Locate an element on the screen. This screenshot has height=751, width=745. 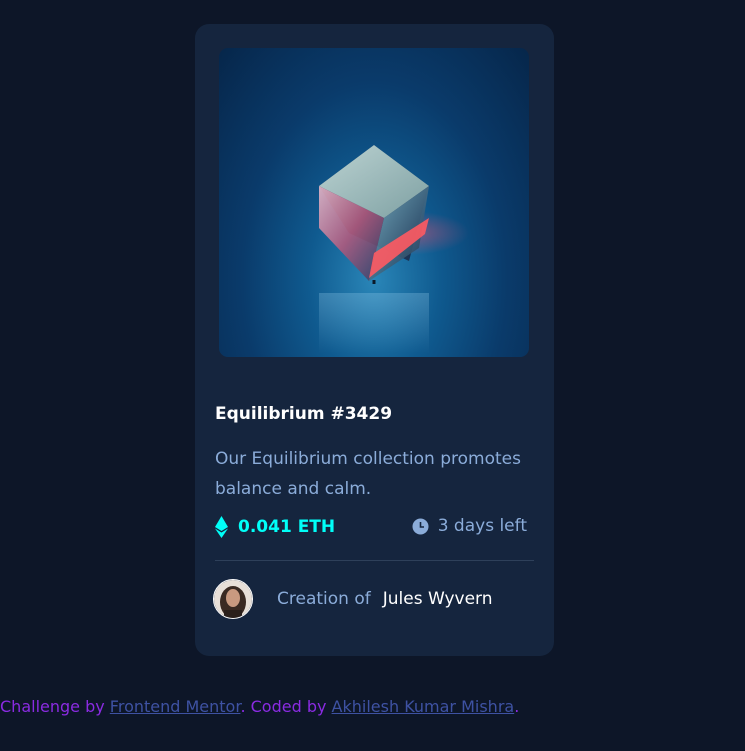
creation-of-label: Creation of is located at coordinates (324, 599).